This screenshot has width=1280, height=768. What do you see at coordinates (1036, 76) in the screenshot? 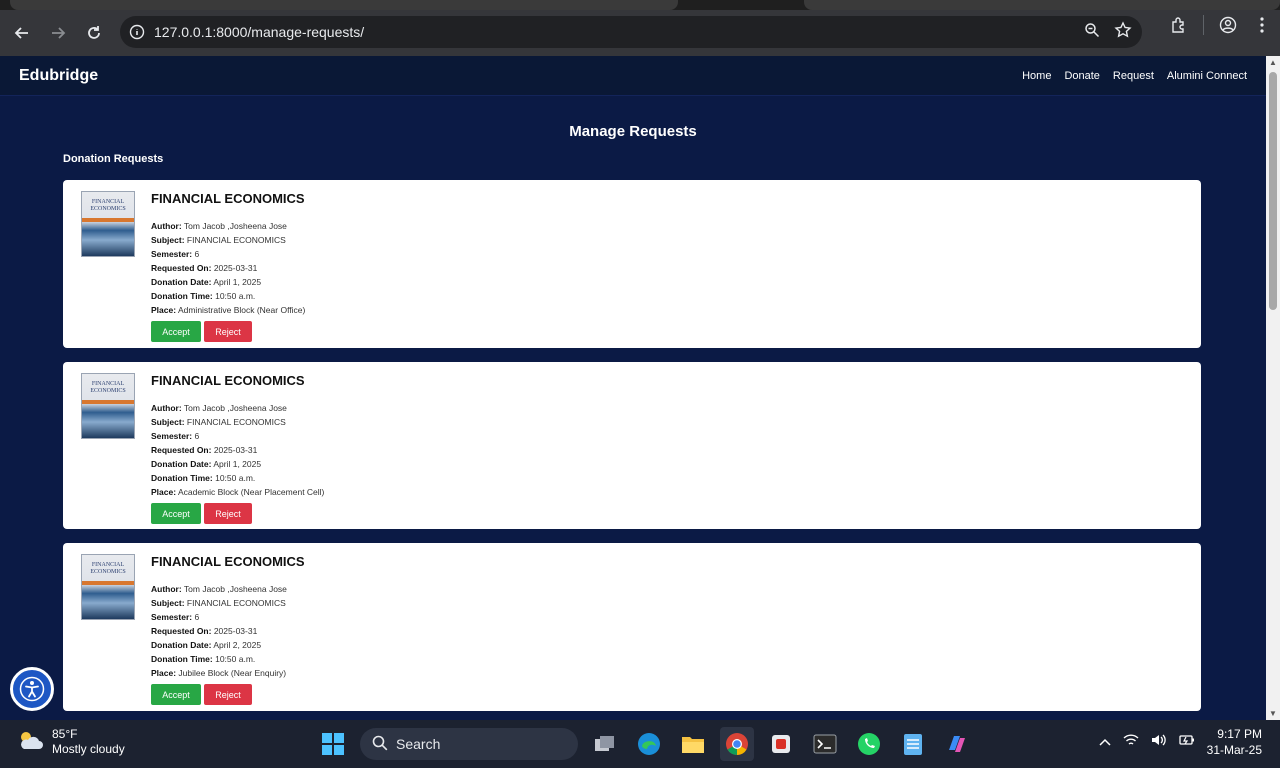
I see `nav-link-home: Home` at bounding box center [1036, 76].